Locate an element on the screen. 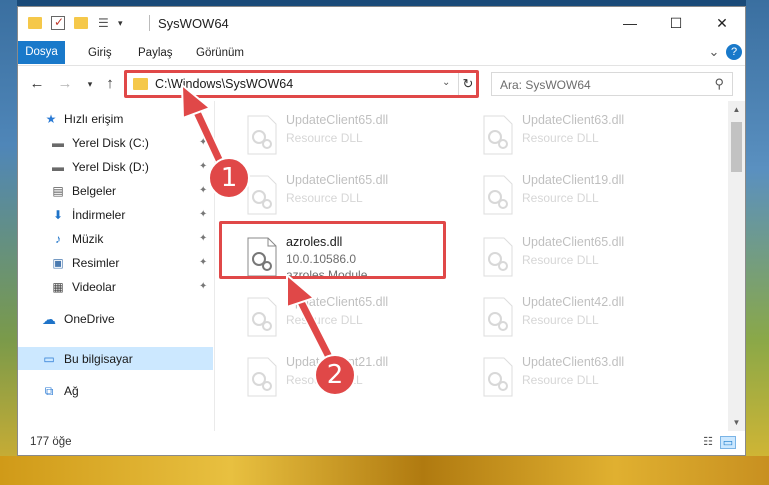 The image size is (769, 485). scroll-thumb is located at coordinates (736, 147).